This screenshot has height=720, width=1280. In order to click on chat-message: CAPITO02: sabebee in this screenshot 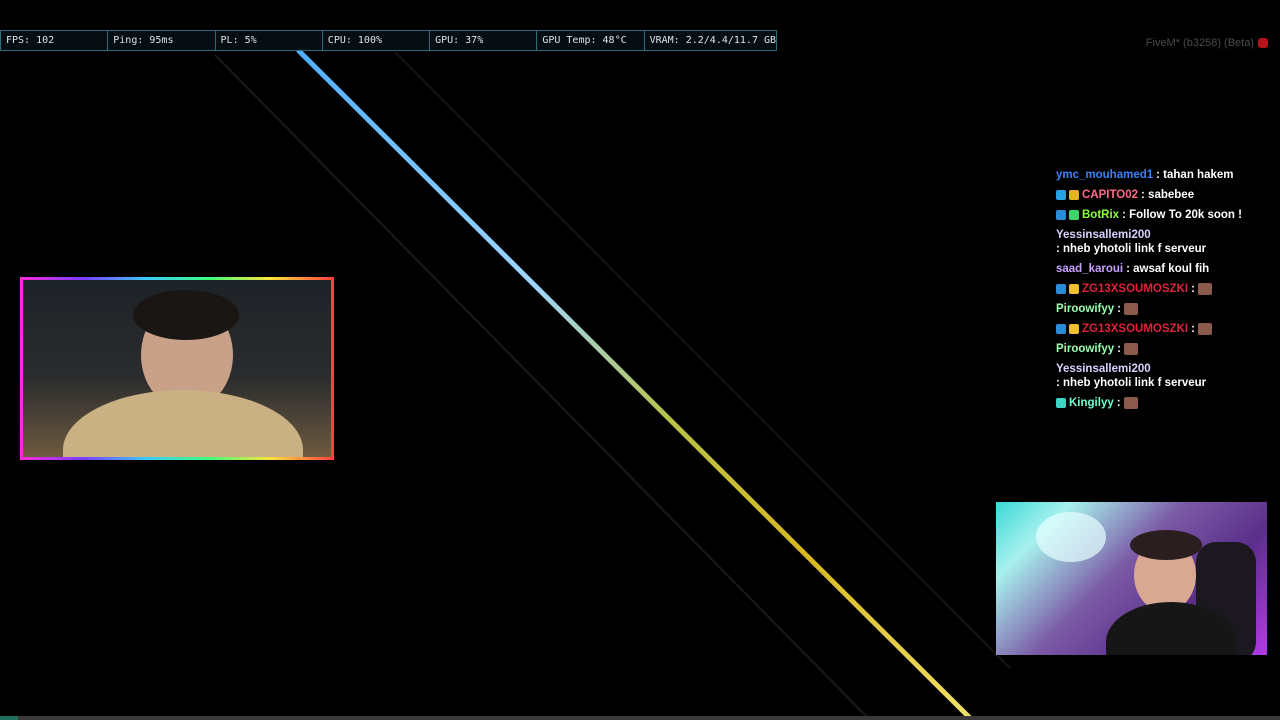, I will do `click(1161, 195)`.